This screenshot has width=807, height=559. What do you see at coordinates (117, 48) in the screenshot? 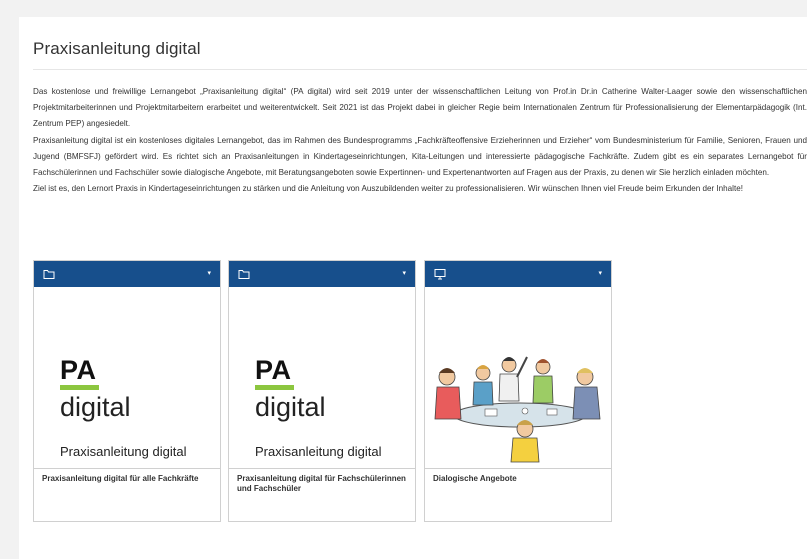
I see `page-title: Praxisanleitung digital` at bounding box center [117, 48].